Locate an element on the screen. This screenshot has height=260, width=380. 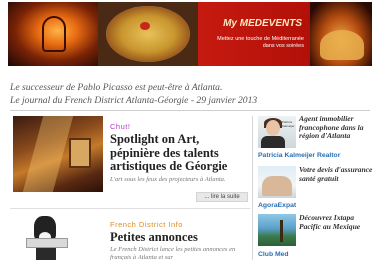
lantern-image is located at coordinates (53, 34).